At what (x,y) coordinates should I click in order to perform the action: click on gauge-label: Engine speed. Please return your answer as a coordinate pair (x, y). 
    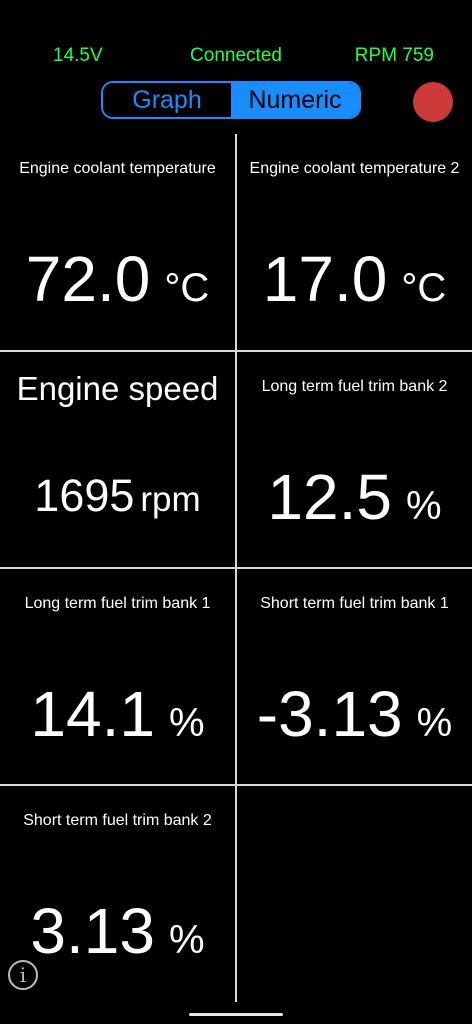
    Looking at the image, I should click on (117, 388).